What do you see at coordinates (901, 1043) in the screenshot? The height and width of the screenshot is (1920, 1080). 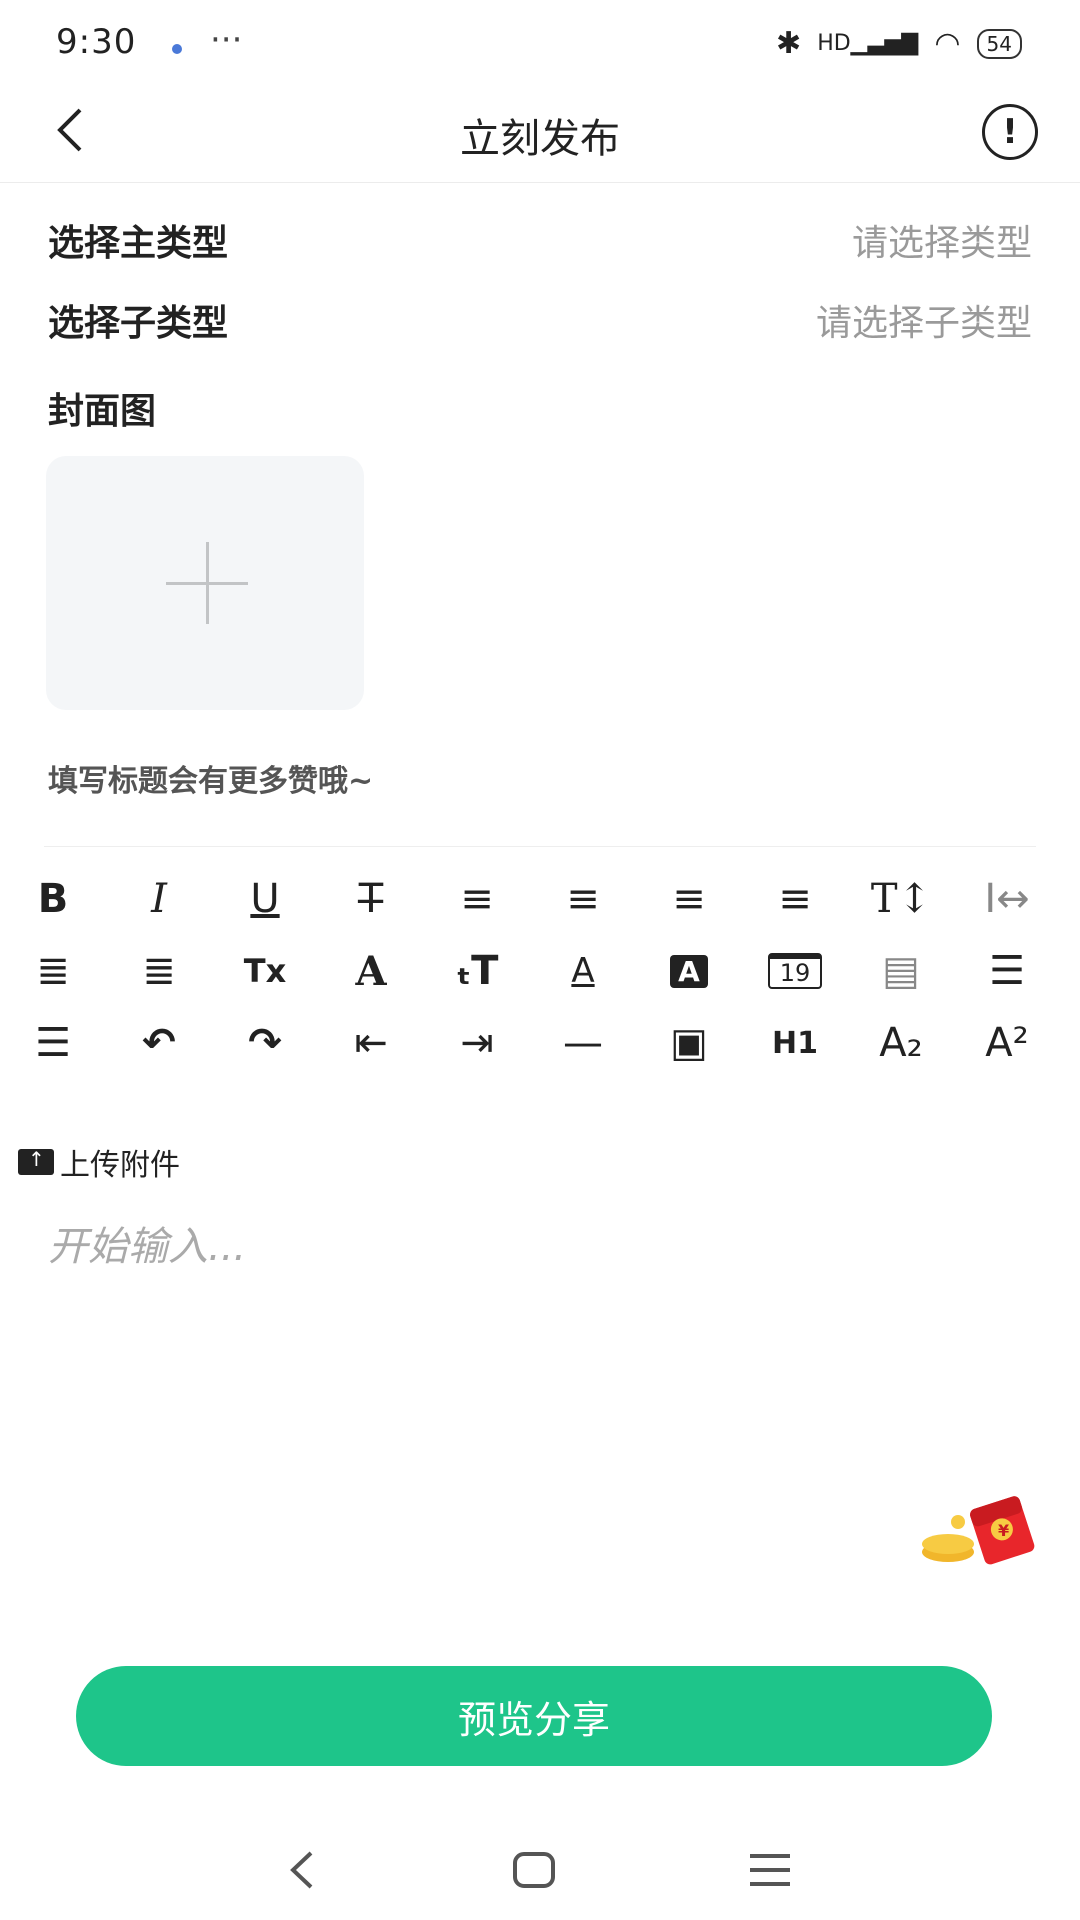 I see `subscript-icon: A₂` at bounding box center [901, 1043].